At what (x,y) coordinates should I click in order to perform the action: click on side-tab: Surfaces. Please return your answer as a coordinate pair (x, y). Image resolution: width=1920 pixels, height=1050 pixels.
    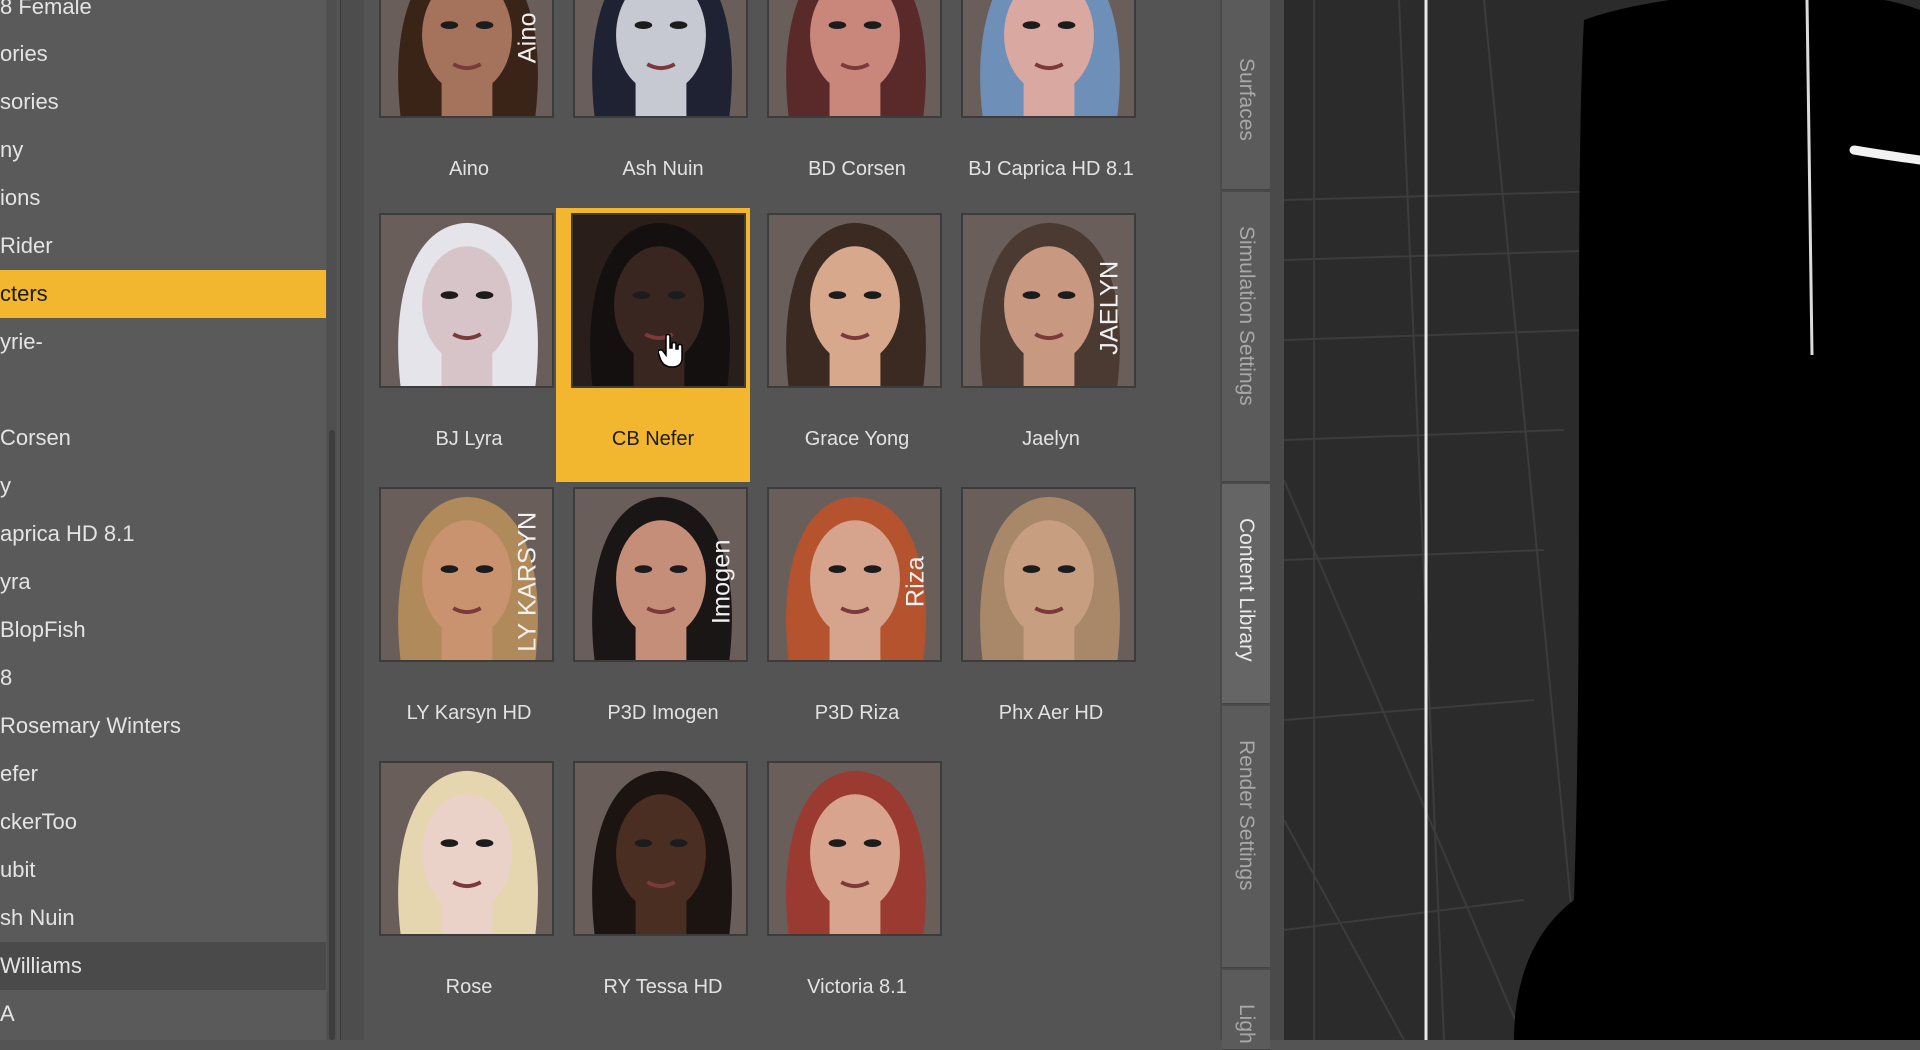
    Looking at the image, I should click on (1246, 95).